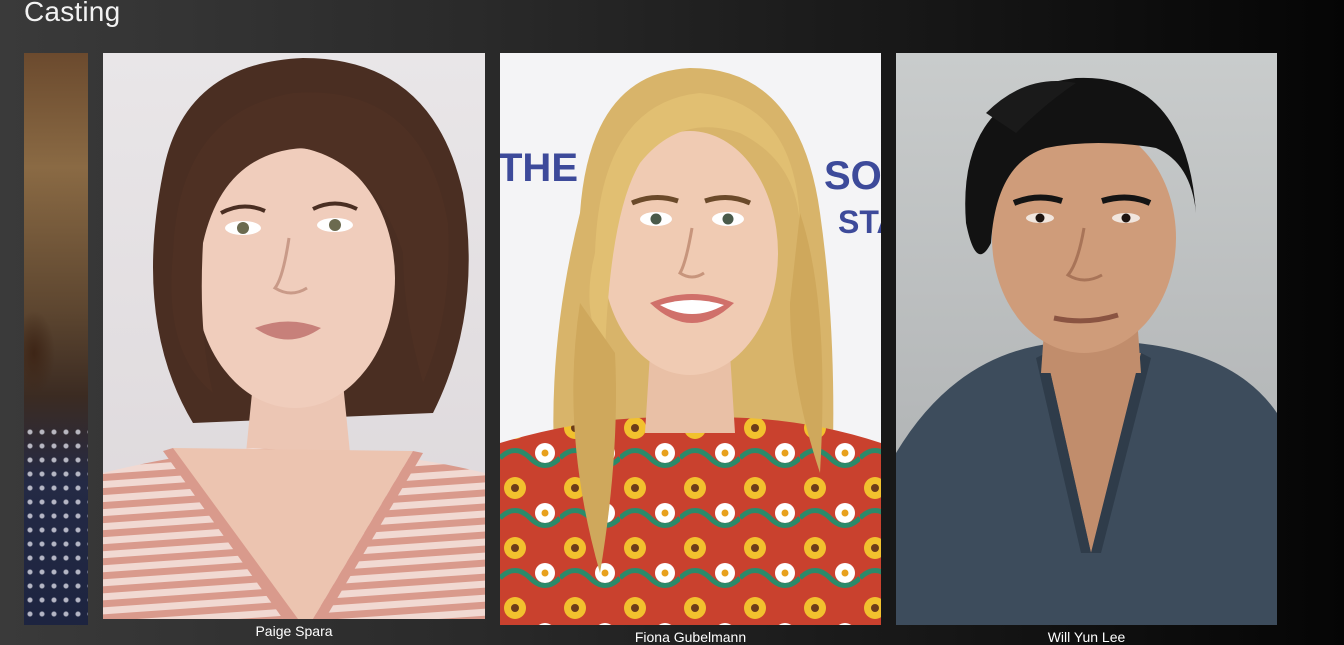 The image size is (1344, 645). What do you see at coordinates (859, 222) in the screenshot?
I see `backdrop-text-right-bottom: STA` at bounding box center [859, 222].